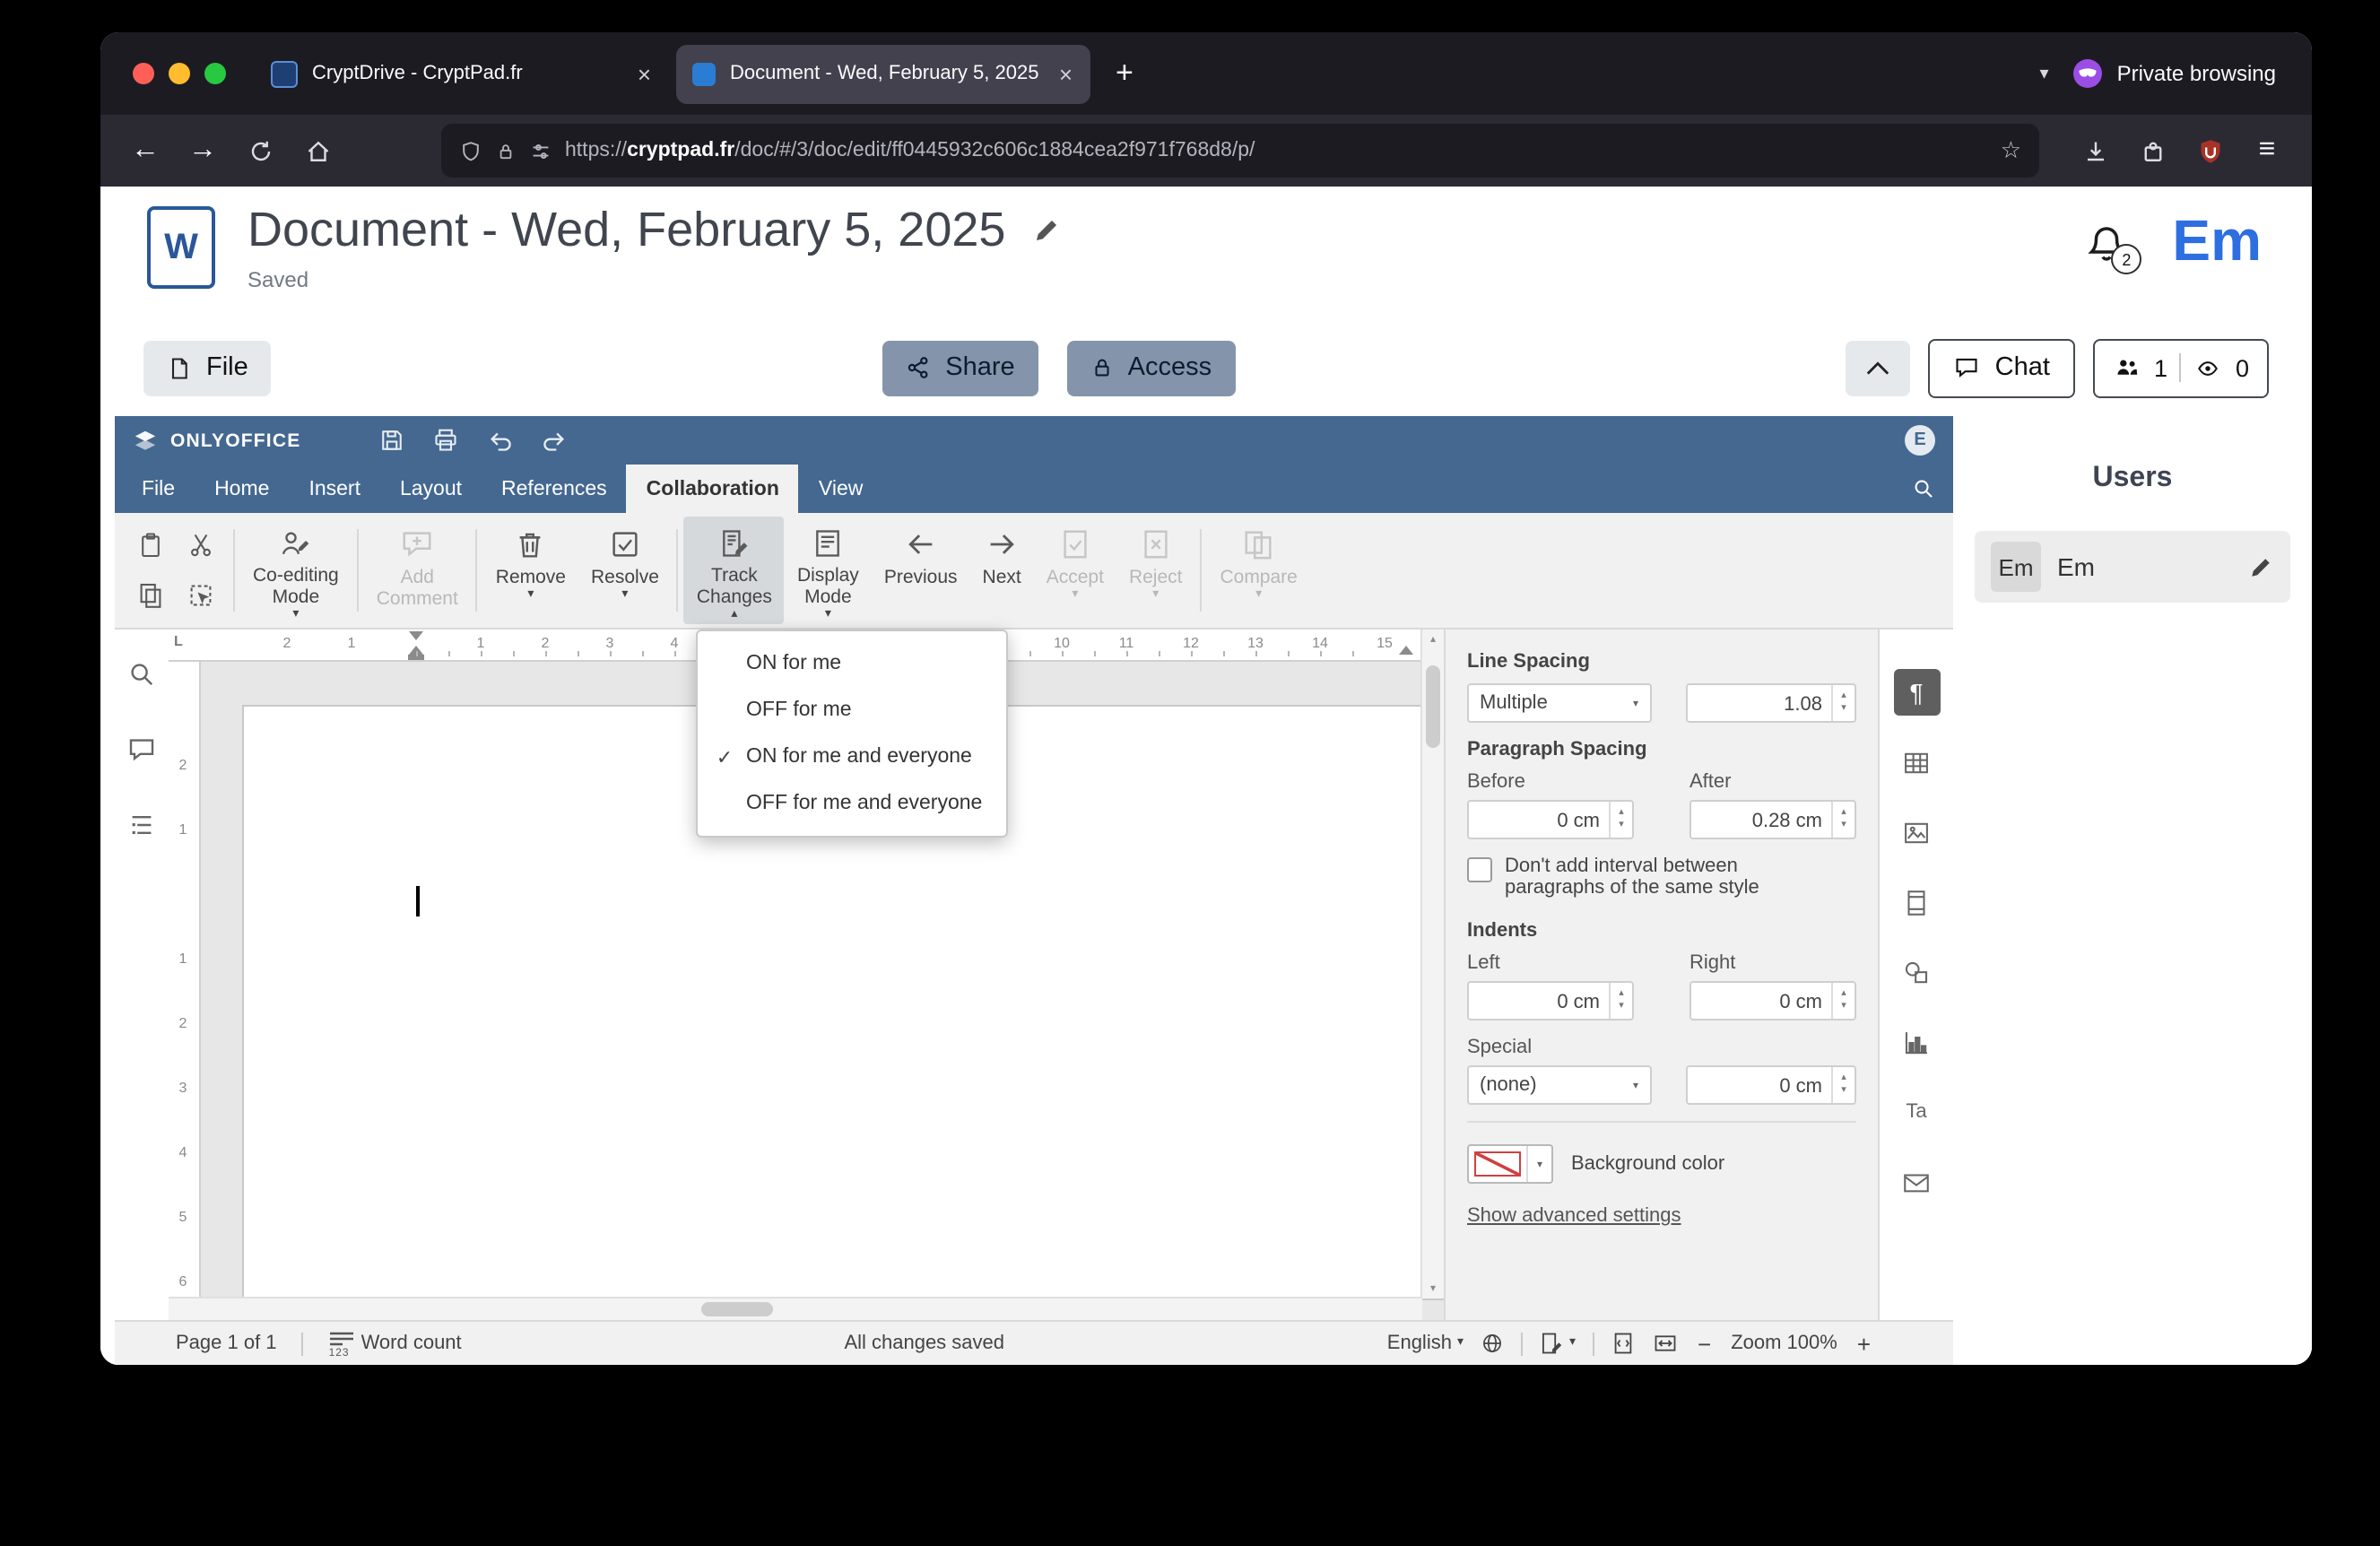 The height and width of the screenshot is (1546, 2380). Describe the element at coordinates (1661, 1216) in the screenshot. I see `advanced-settings-link: Show advanced settings` at that location.